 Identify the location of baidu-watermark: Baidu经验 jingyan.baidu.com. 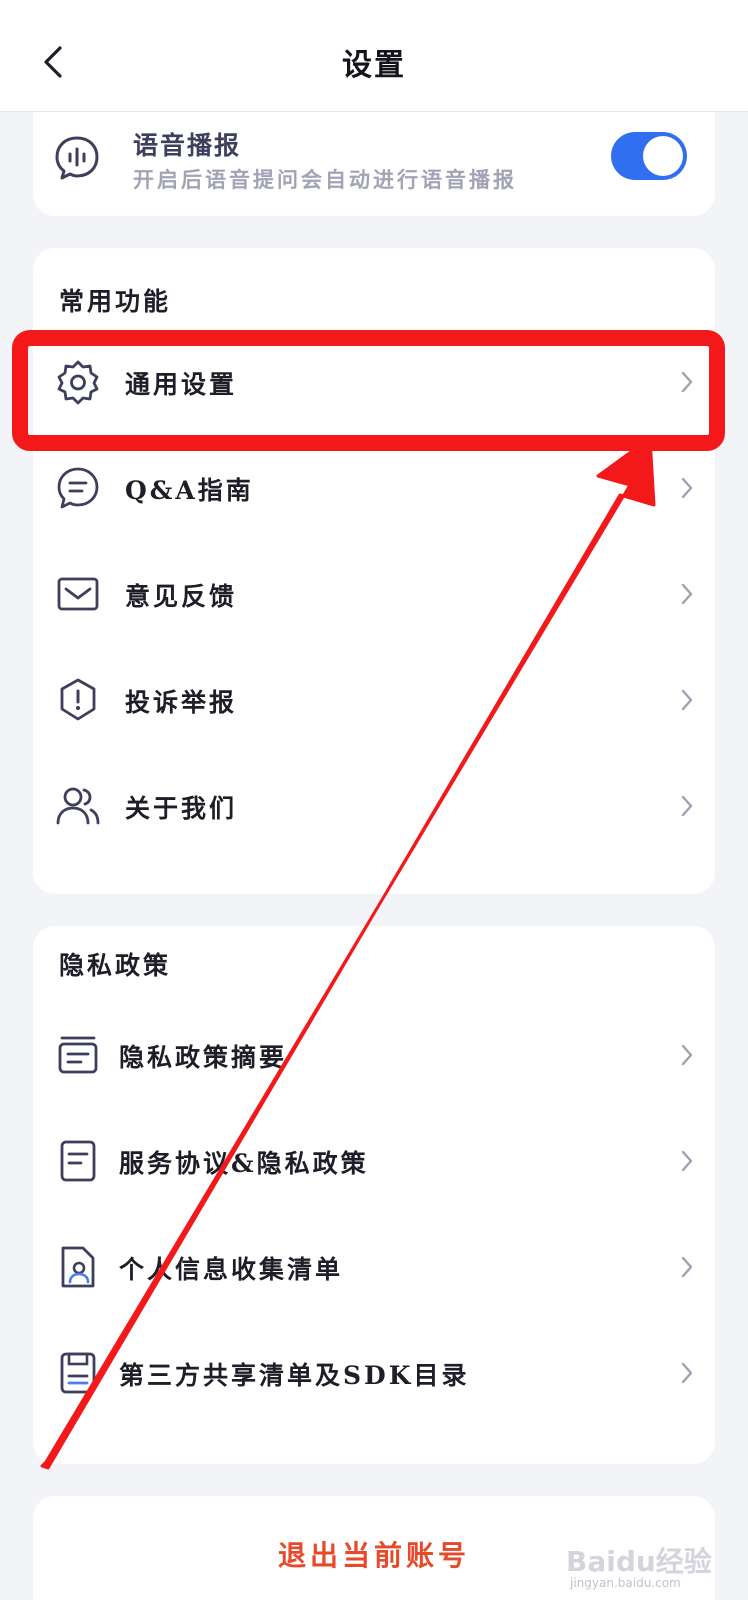
(651, 1565).